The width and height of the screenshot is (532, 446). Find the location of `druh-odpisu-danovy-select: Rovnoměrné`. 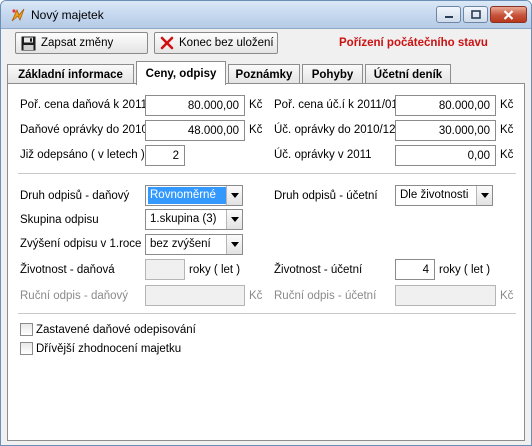

druh-odpisu-danovy-select: Rovnoměrné is located at coordinates (194, 195).